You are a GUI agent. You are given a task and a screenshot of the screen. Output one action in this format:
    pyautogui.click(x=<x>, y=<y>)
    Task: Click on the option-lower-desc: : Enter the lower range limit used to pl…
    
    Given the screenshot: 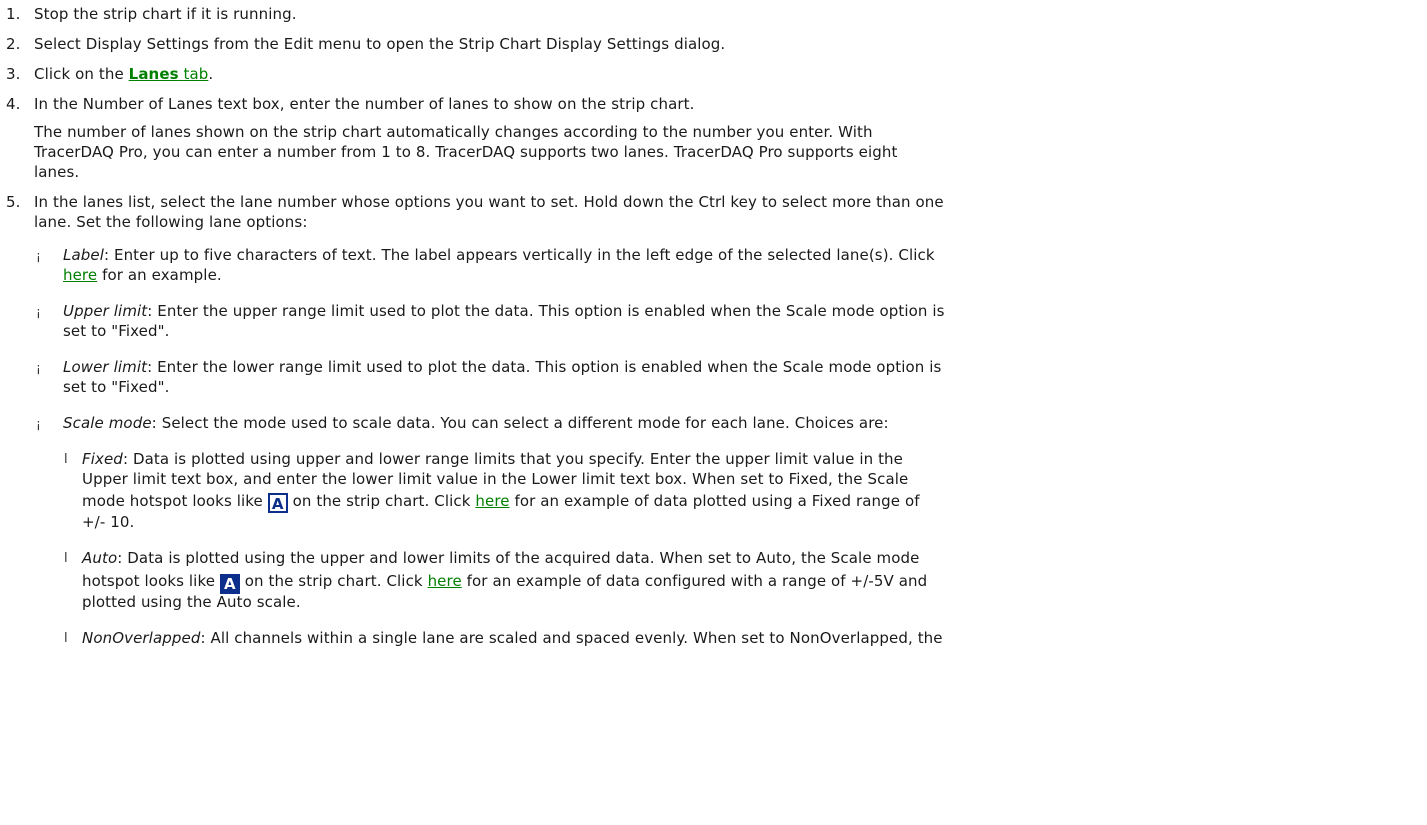 What is the action you would take?
    pyautogui.click(x=544, y=367)
    